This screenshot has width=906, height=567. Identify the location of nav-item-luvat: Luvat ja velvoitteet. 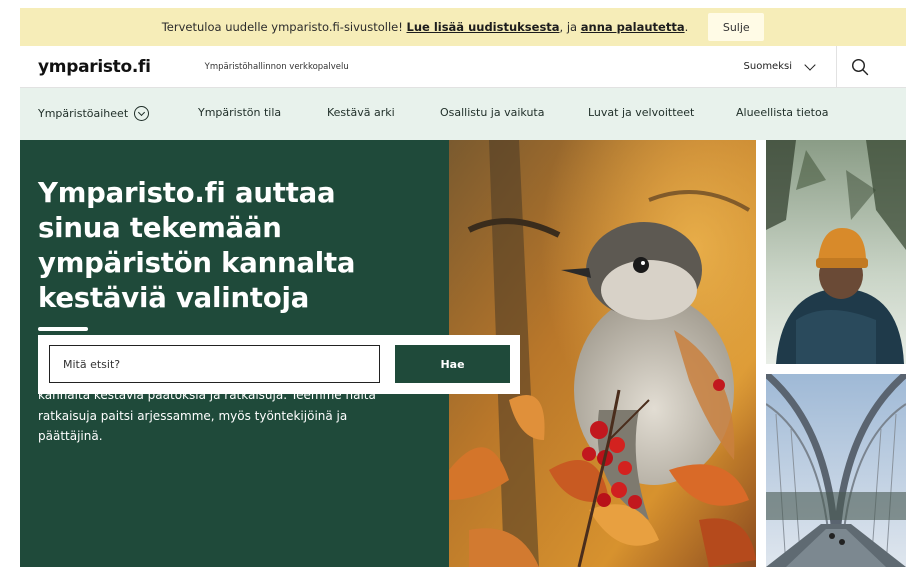
(641, 112).